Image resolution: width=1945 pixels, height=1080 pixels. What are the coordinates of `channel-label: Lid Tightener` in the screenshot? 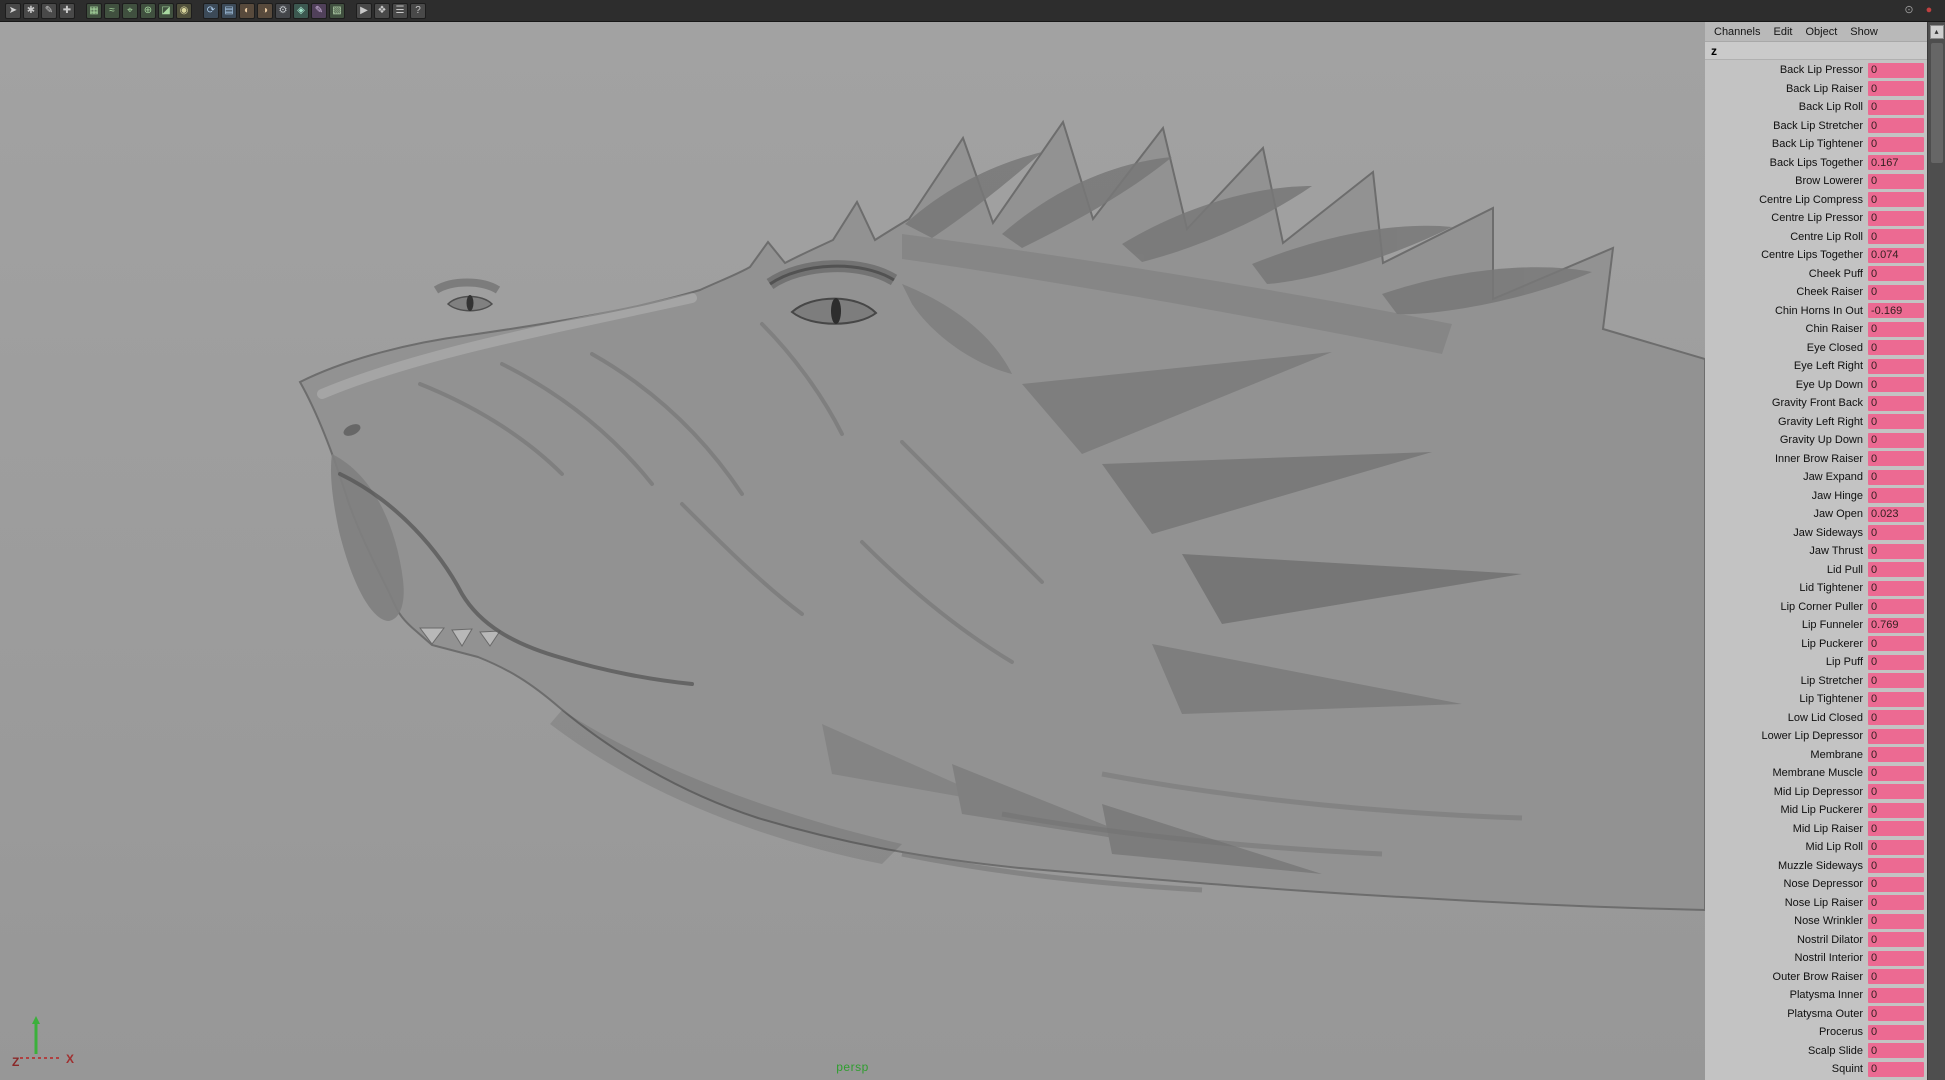 It's located at (1833, 588).